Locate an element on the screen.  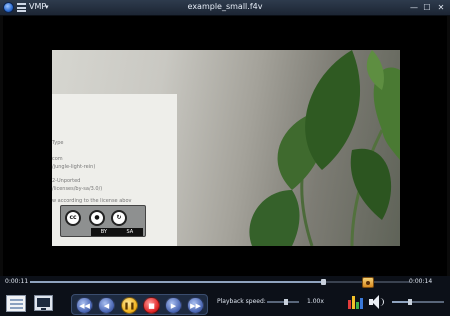
seek-progress is located at coordinates (176, 282).